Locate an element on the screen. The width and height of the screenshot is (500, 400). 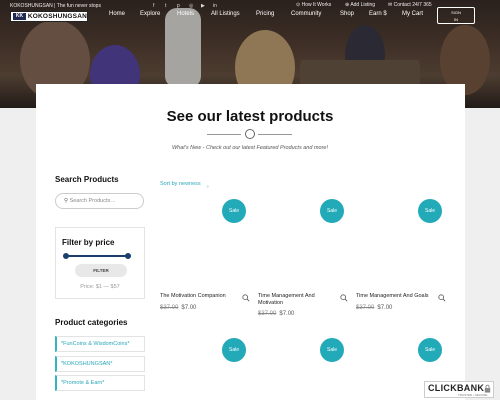
how-it-works-label: How It Works is located at coordinates (316, 5).